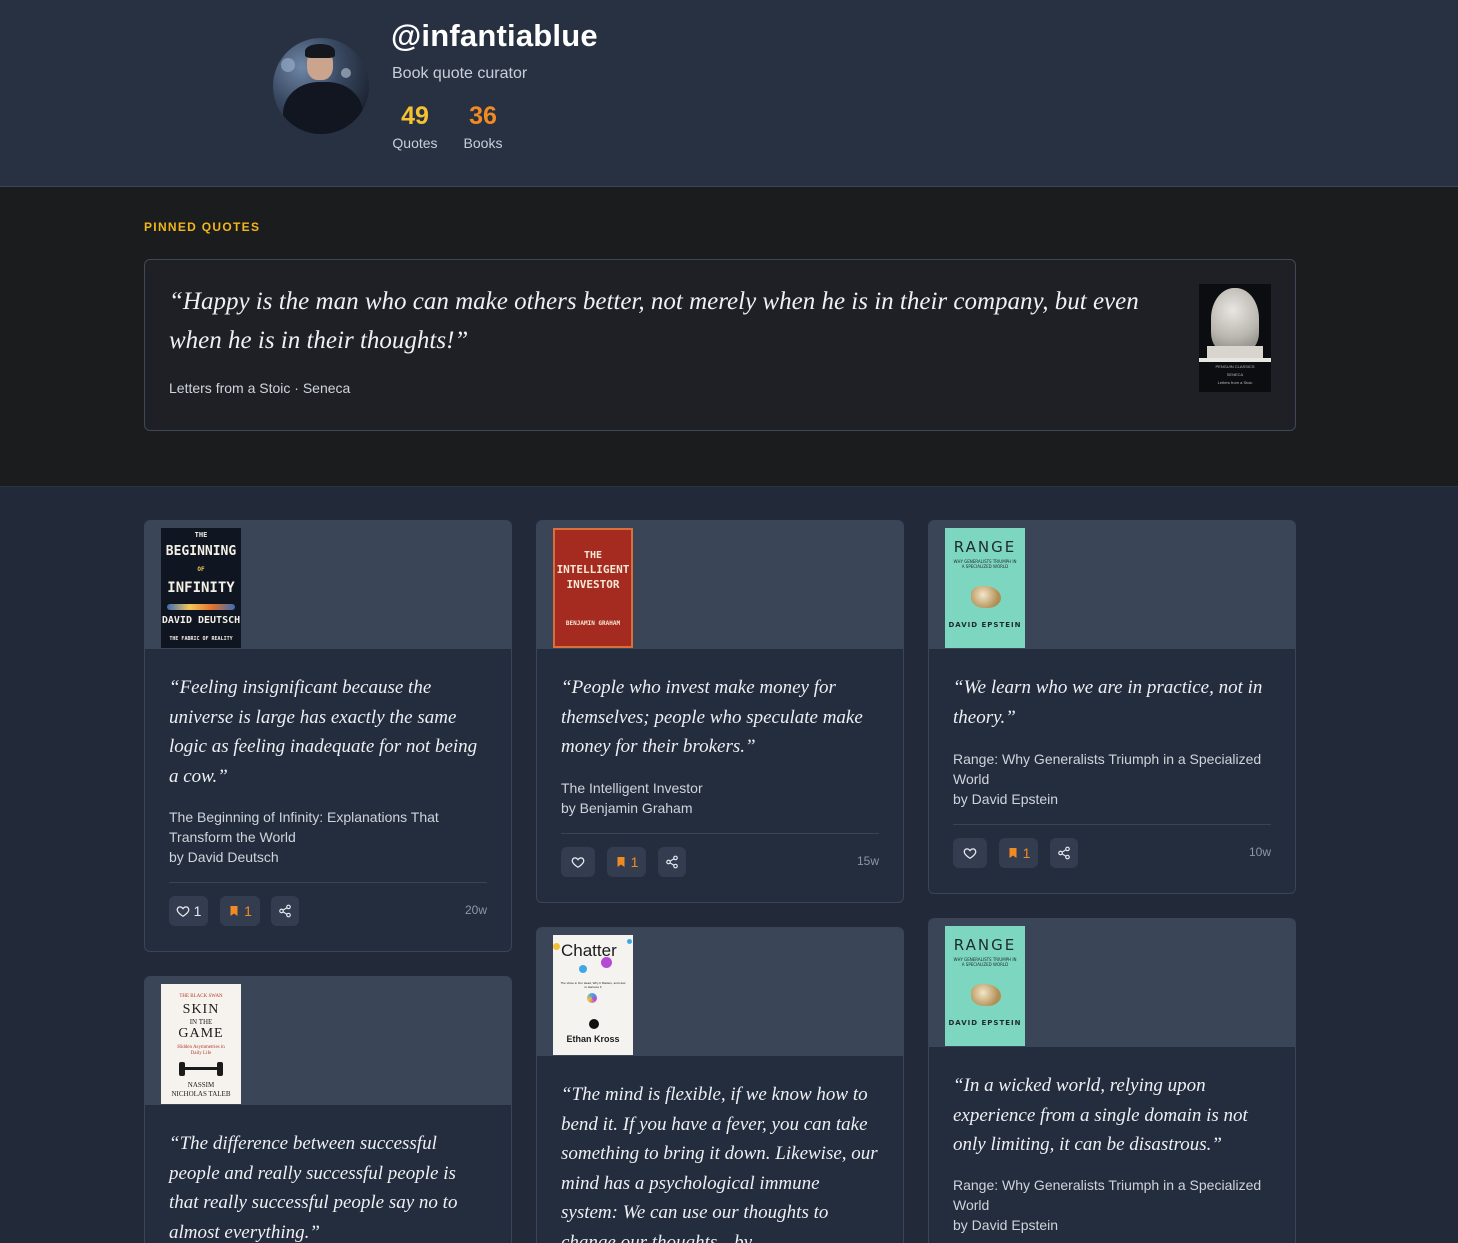 This screenshot has width=1458, height=1243. I want to click on profile-handle: @infantiablue, so click(494, 35).